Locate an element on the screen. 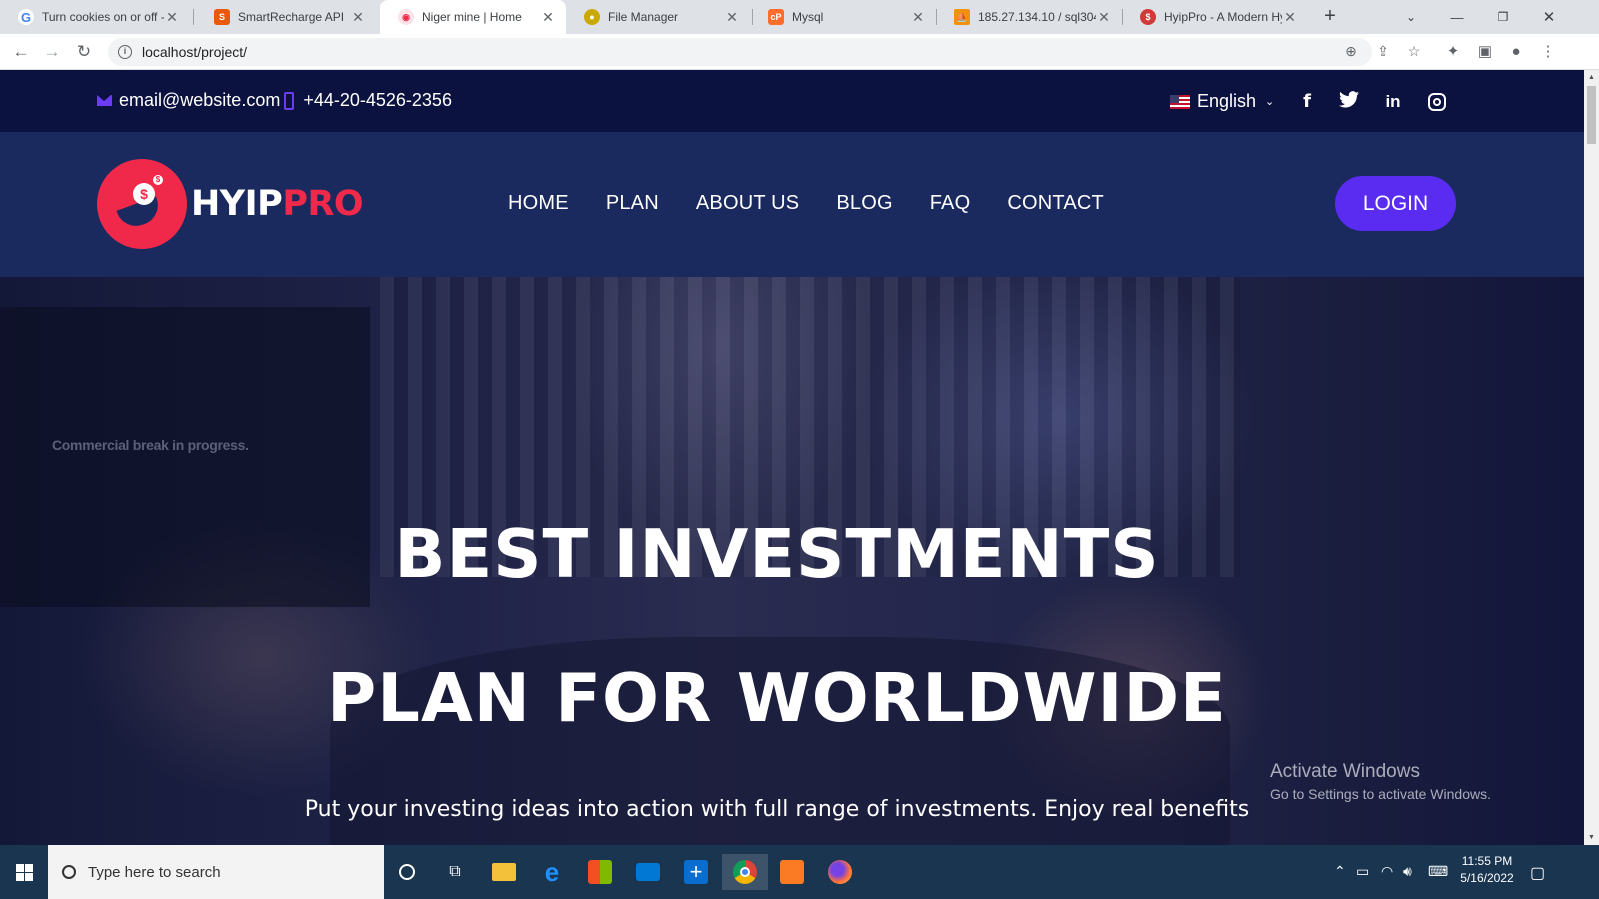 The image size is (1599, 899). tab-title: Mysql is located at coordinates (808, 17).